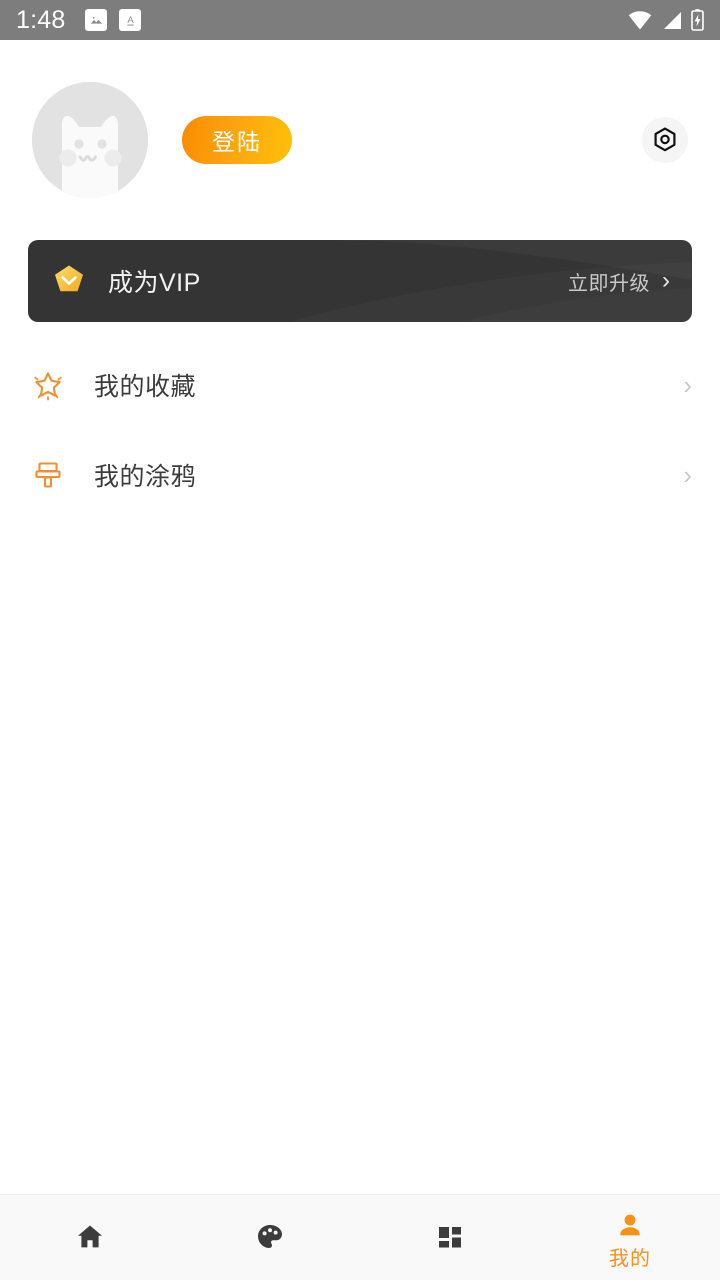 Image resolution: width=720 pixels, height=1280 pixels. I want to click on nav-item-label: 我的, so click(630, 1258).